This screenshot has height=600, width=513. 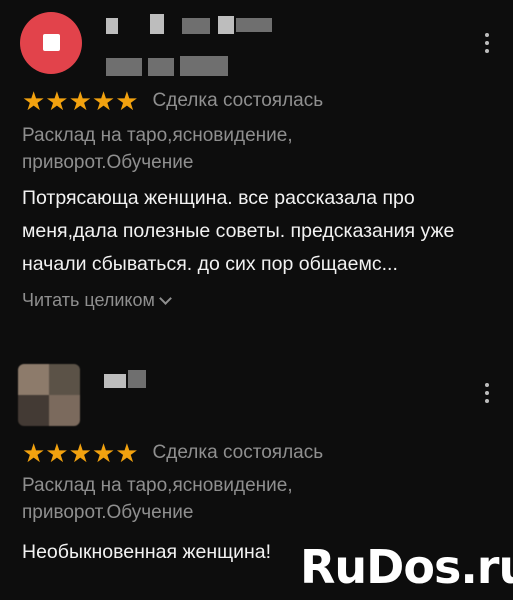 What do you see at coordinates (406, 567) in the screenshot?
I see `watermark-logo: RuDos.ru` at bounding box center [406, 567].